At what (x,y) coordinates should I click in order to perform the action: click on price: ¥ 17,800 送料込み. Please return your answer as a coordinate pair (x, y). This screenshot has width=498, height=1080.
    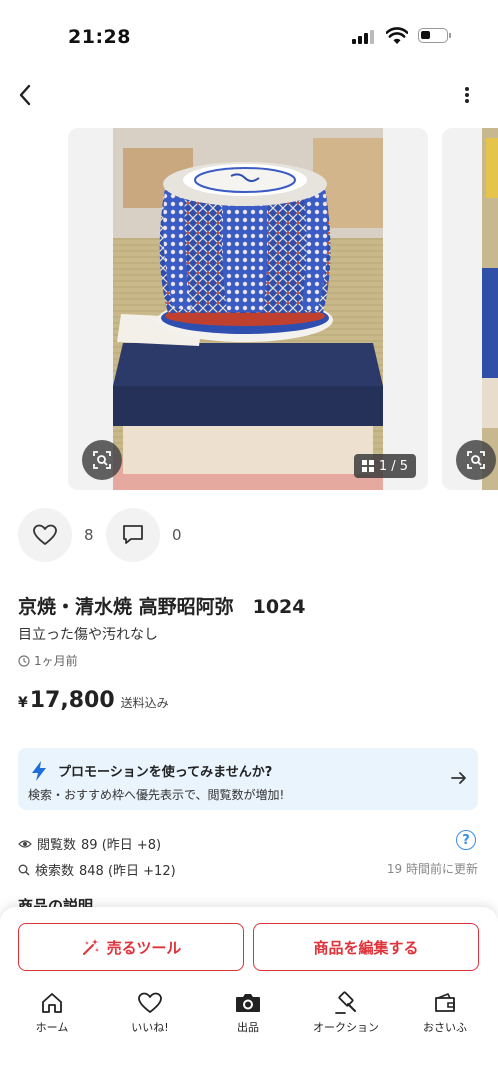
    Looking at the image, I should click on (93, 700).